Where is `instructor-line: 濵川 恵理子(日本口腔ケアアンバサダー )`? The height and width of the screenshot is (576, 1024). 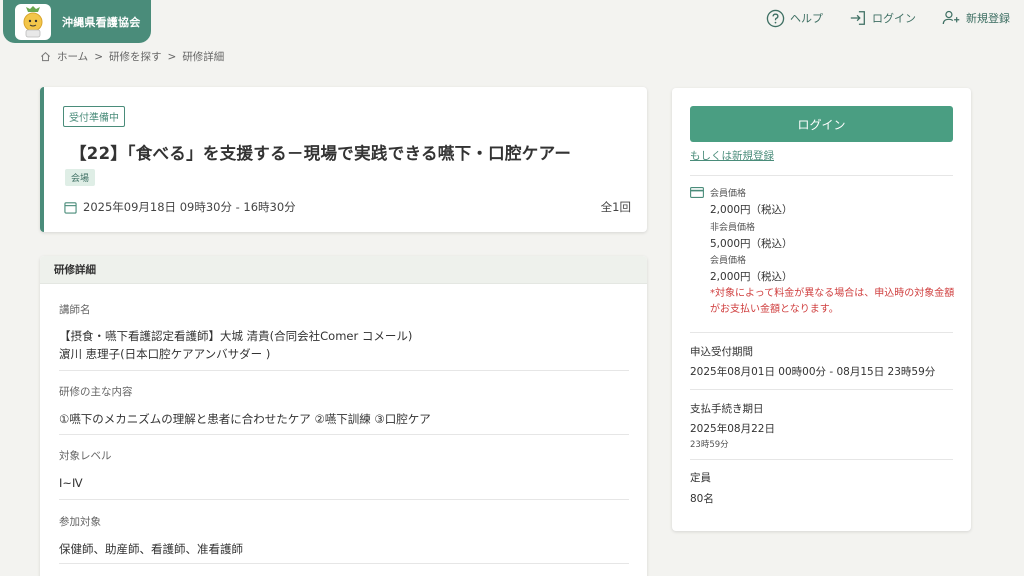 instructor-line: 濵川 恵理子(日本口腔ケアアンバサダー ) is located at coordinates (165, 354).